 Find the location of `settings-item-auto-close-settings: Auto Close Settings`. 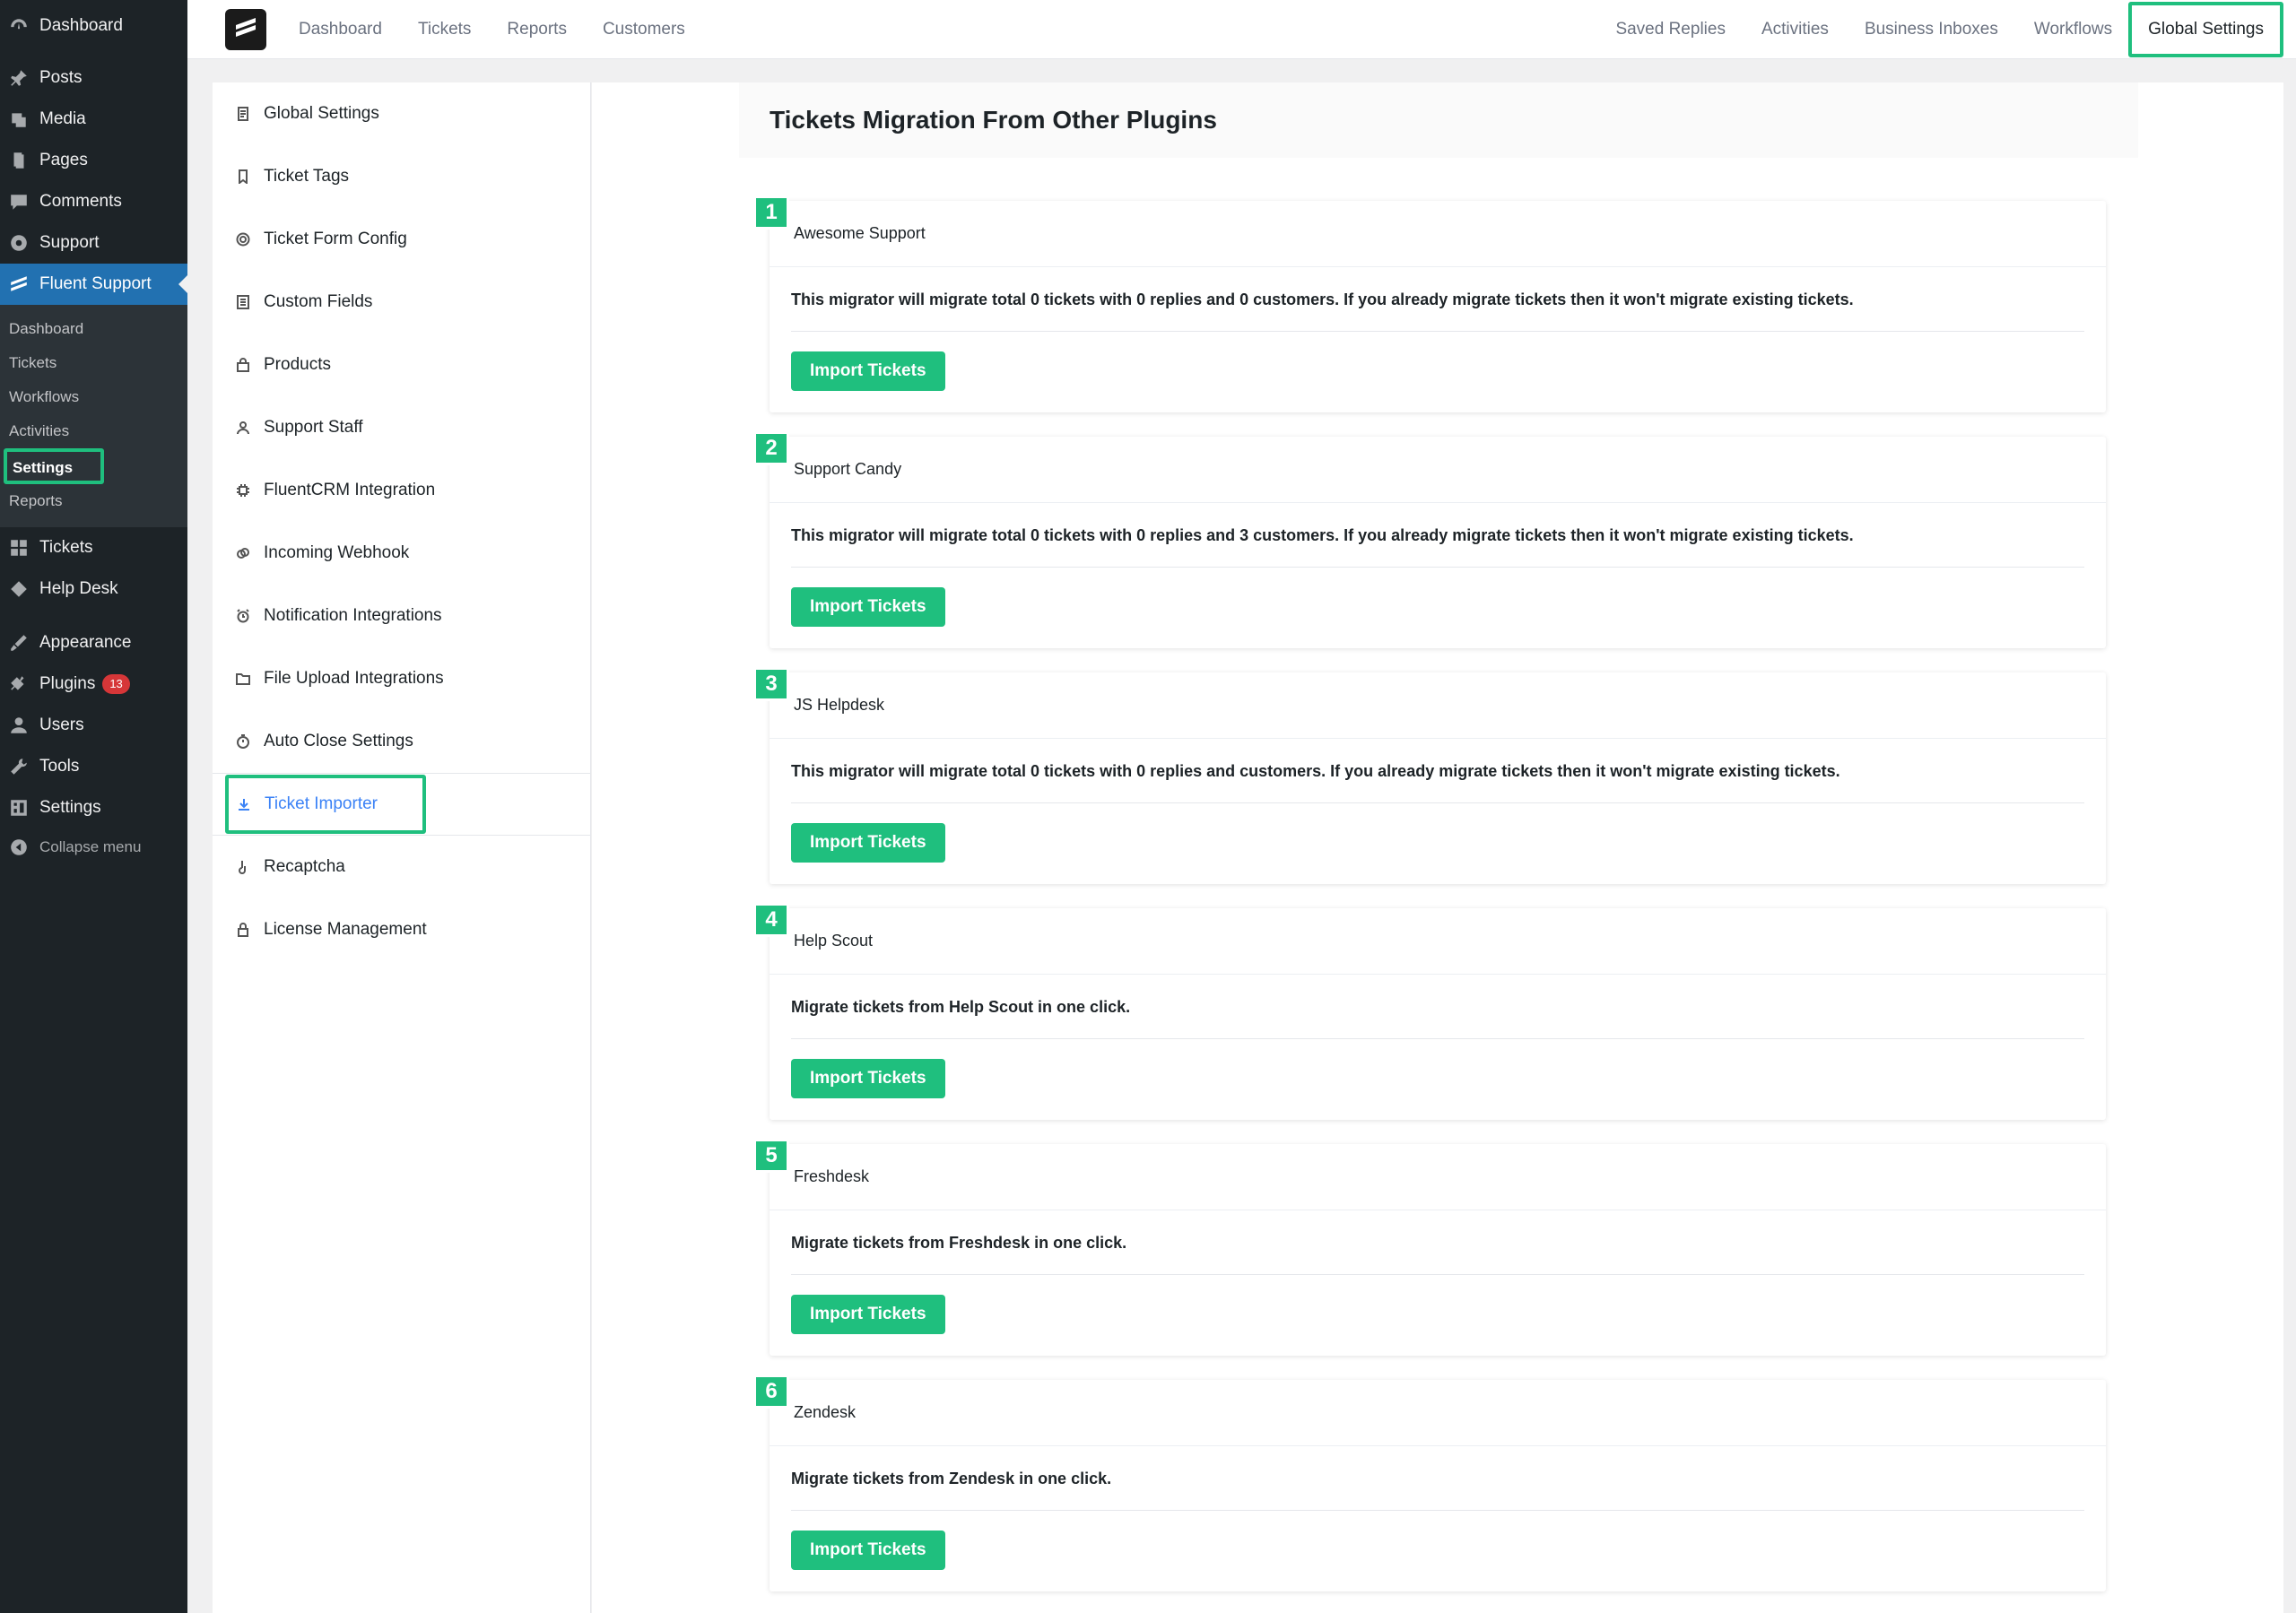

settings-item-auto-close-settings: Auto Close Settings is located at coordinates (401, 741).